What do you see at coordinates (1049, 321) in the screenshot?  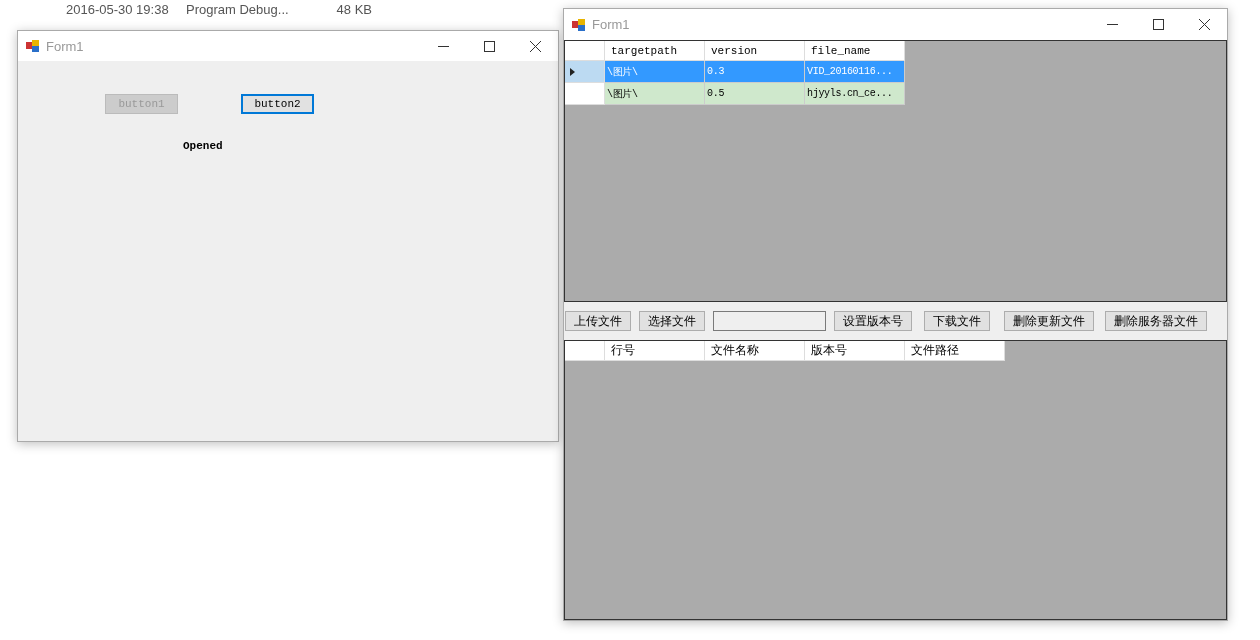 I see `toolbar-button: 删除更新文件` at bounding box center [1049, 321].